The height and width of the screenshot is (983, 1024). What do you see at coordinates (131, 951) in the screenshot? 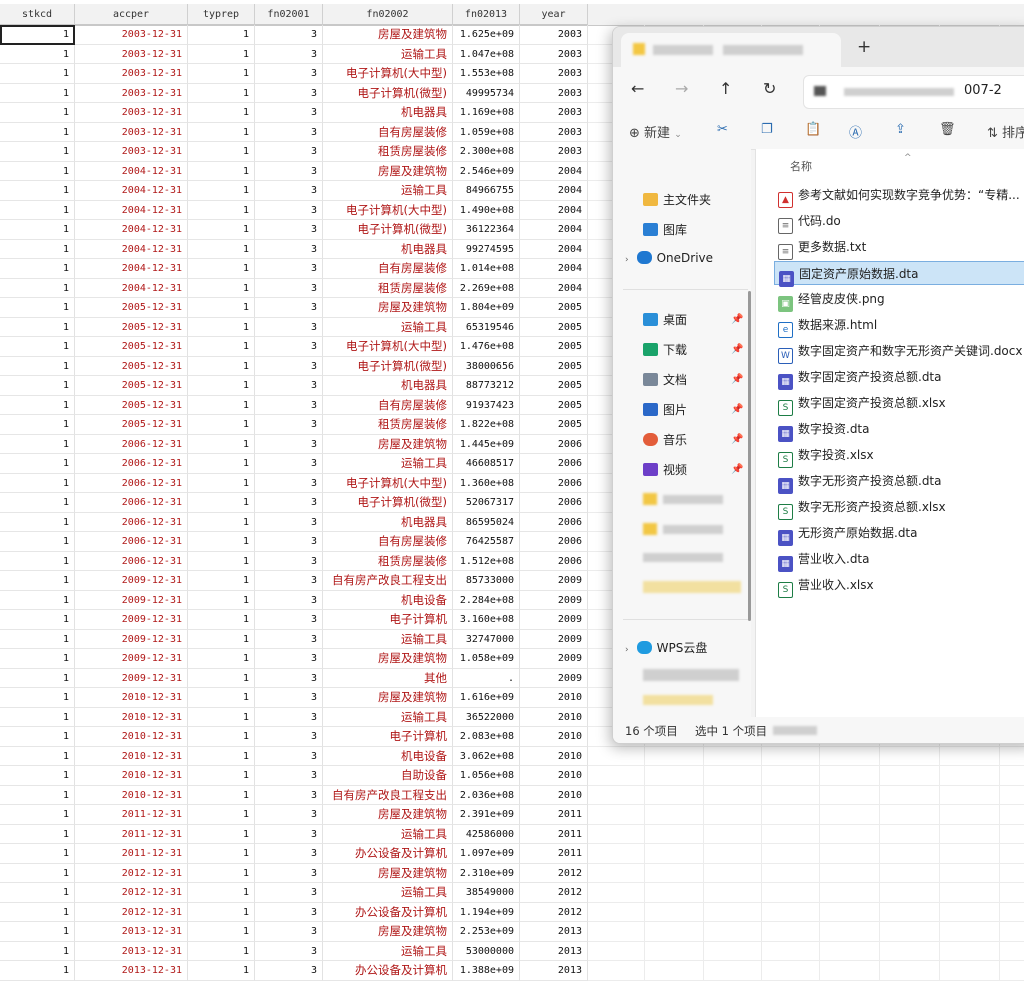
I see `cell-accper: 2013-12-31` at bounding box center [131, 951].